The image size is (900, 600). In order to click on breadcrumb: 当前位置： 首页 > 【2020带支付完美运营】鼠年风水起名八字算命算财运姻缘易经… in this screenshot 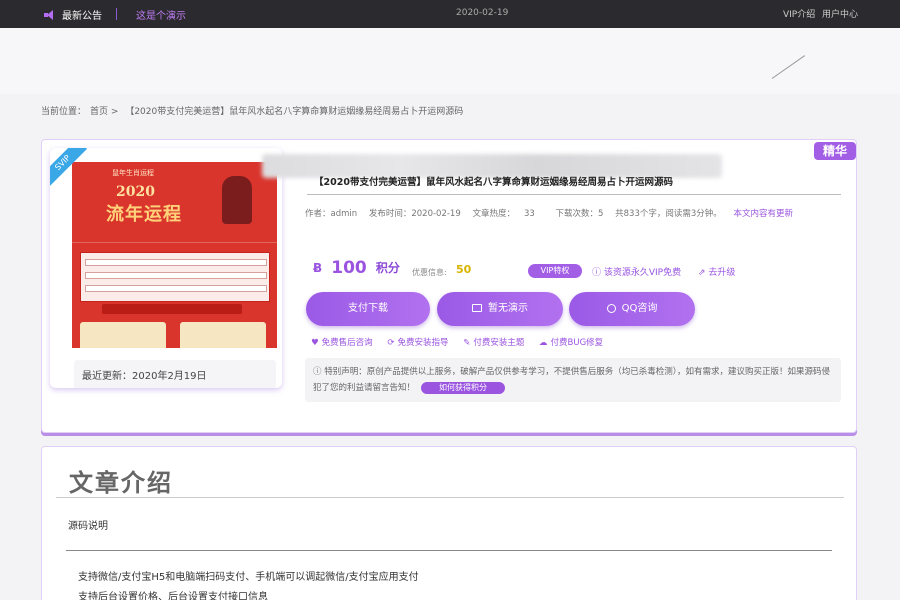, I will do `click(254, 110)`.